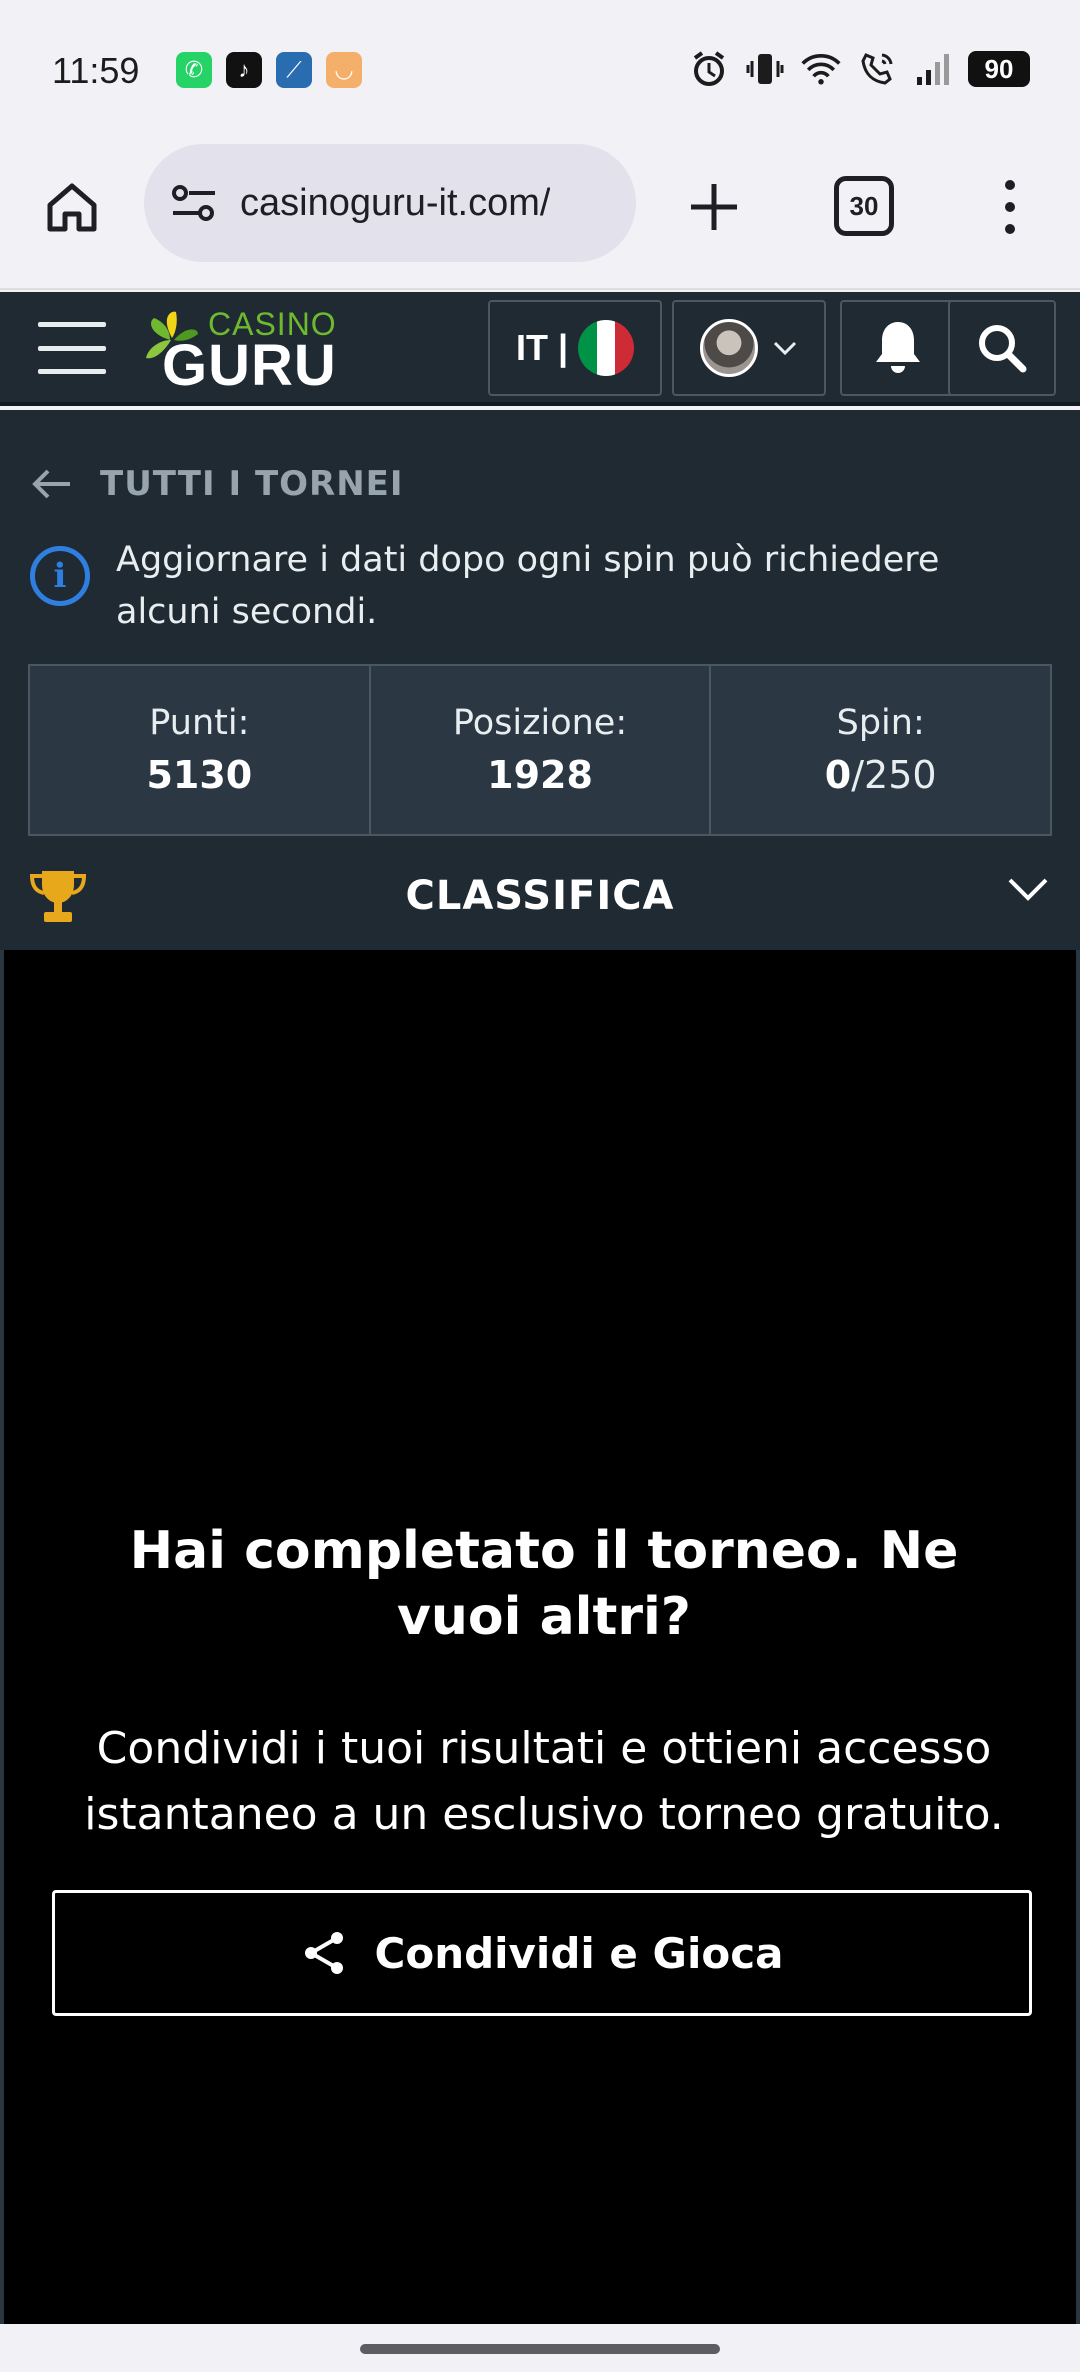 This screenshot has width=1080, height=2372. Describe the element at coordinates (540, 723) in the screenshot. I see `stat-label: Posizione:` at that location.